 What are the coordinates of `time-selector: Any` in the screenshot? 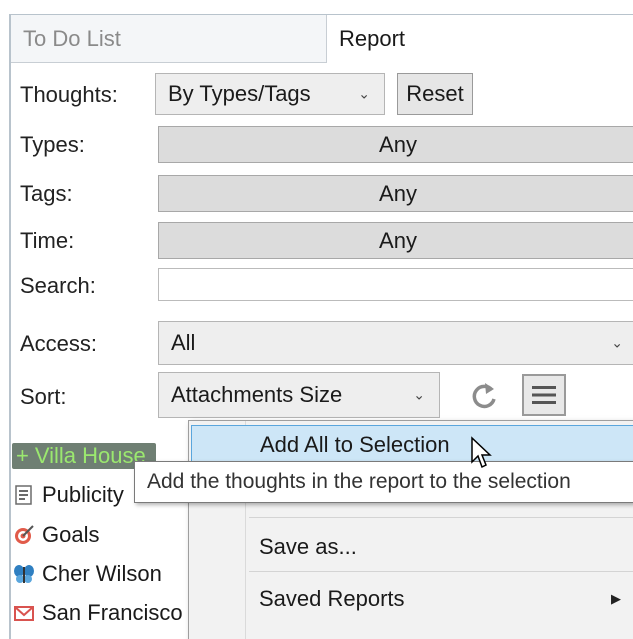 It's located at (395, 240).